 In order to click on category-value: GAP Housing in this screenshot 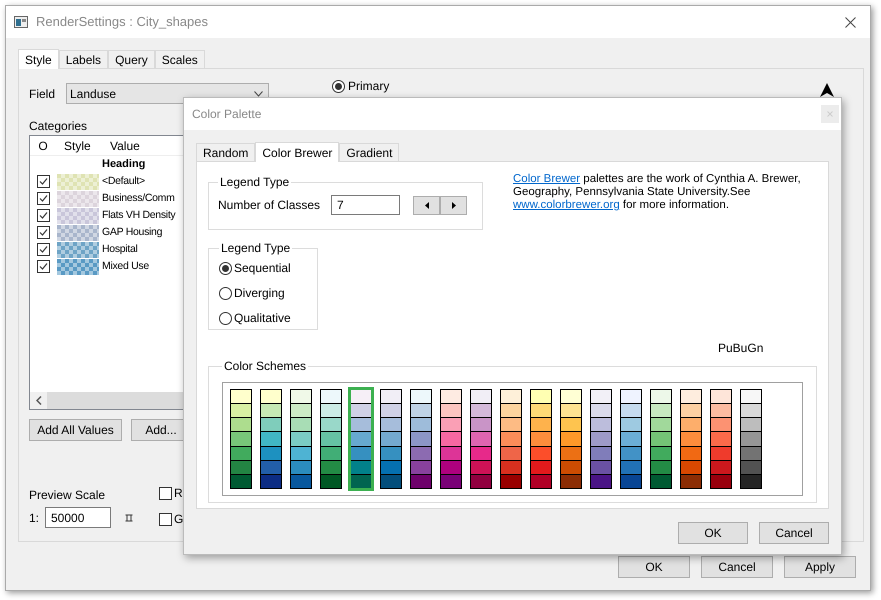, I will do `click(132, 232)`.